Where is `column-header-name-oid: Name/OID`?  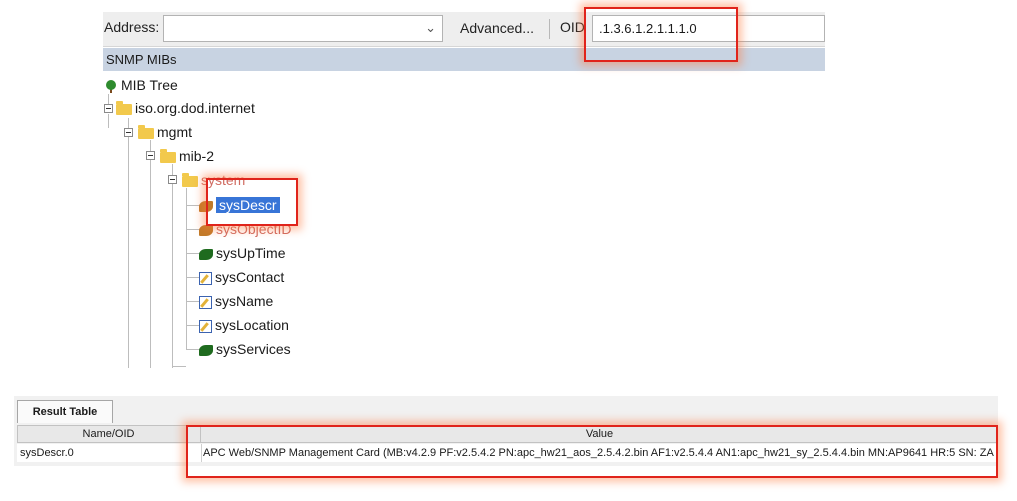 column-header-name-oid: Name/OID is located at coordinates (109, 434).